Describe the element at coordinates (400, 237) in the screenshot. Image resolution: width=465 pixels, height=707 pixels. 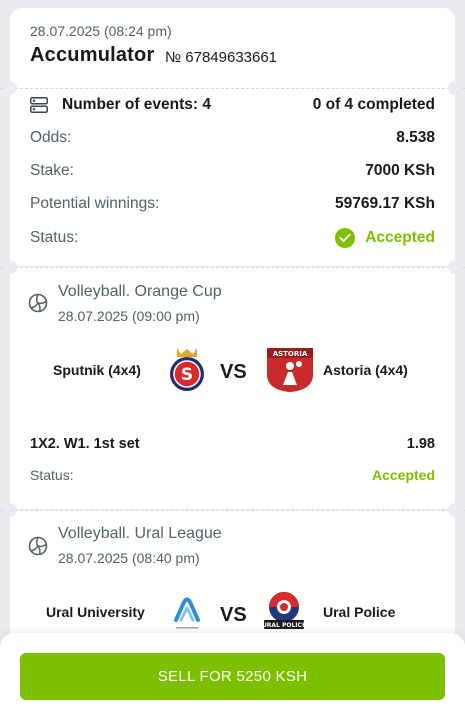
I see `status-value: Accepted` at that location.